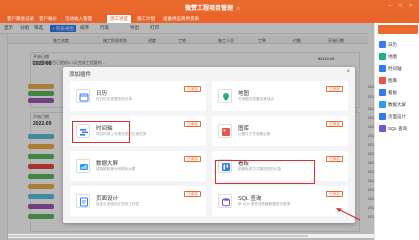 The width and height of the screenshot is (419, 240). I want to click on plugin-card-sql: SQL 查询 用 SQL 语言对表格数据进行查询 已添加, so click(280, 201).